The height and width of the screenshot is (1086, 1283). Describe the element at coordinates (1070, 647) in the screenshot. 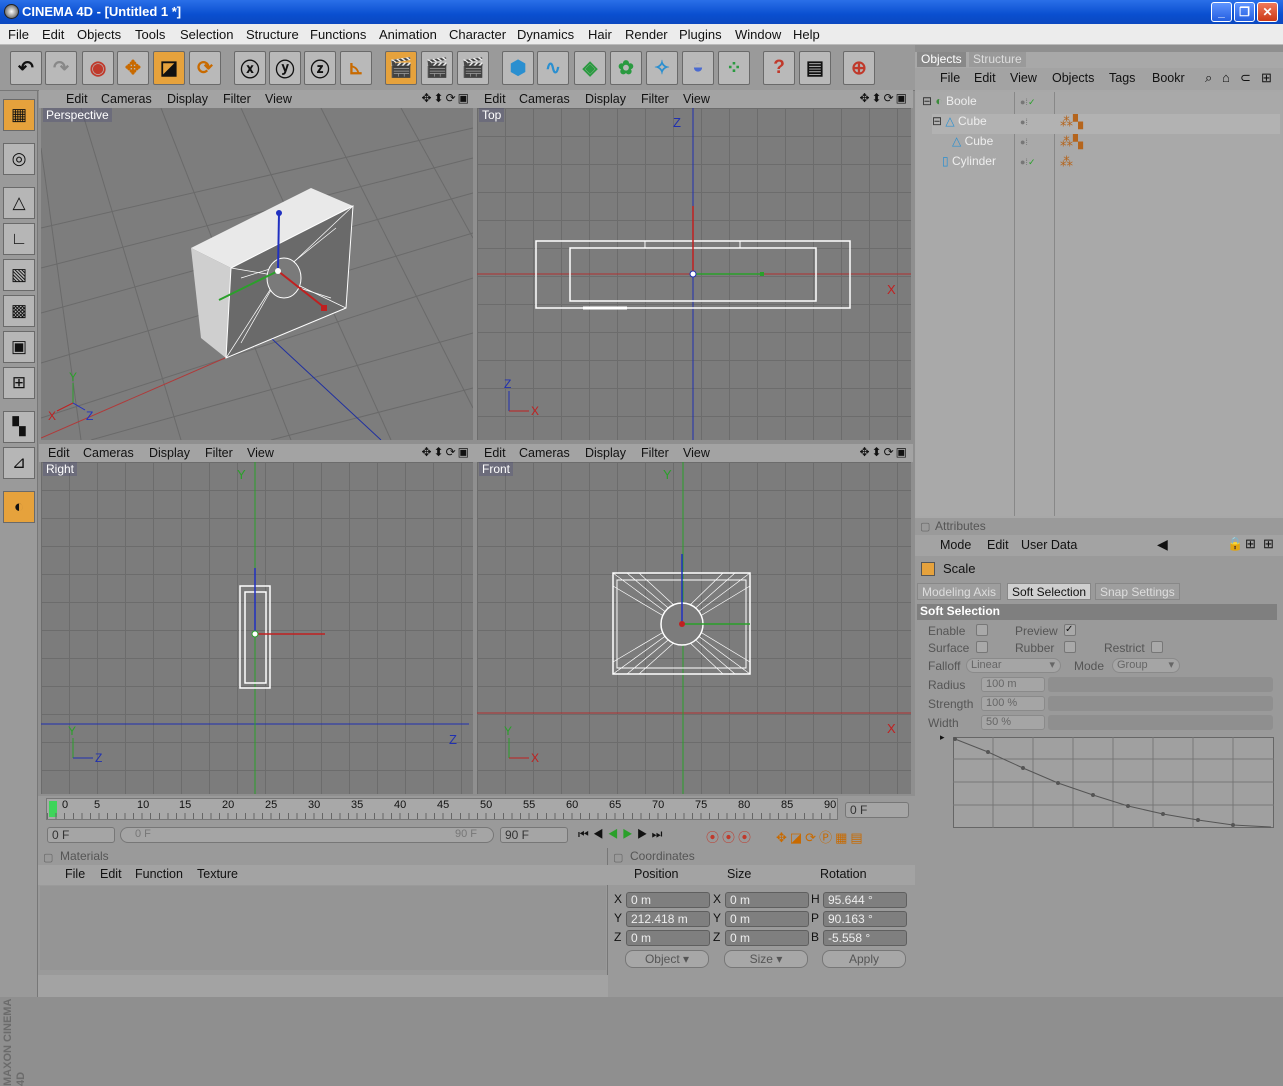

I see `rubber-checkbox` at that location.